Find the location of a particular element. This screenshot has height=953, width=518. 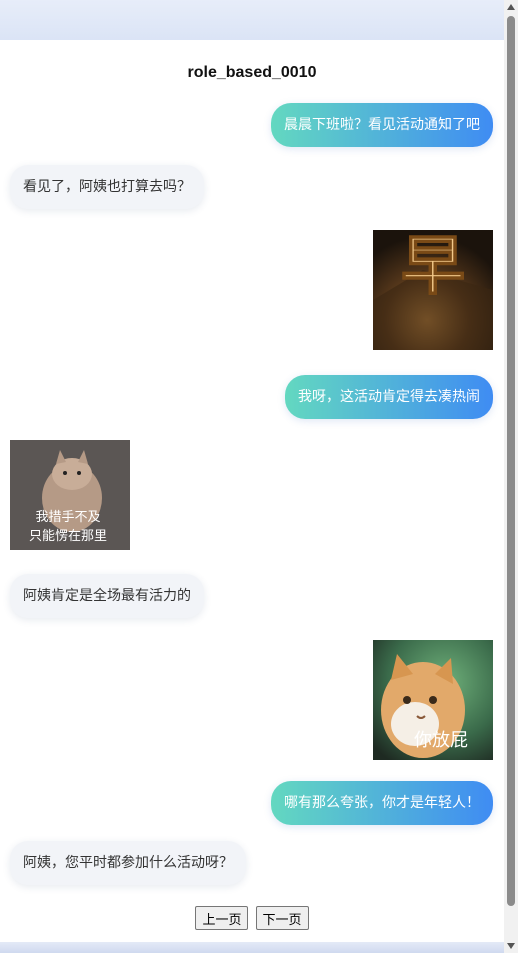

sticker-cat-image: 我措手不及 只能愣在那里 is located at coordinates (70, 495).